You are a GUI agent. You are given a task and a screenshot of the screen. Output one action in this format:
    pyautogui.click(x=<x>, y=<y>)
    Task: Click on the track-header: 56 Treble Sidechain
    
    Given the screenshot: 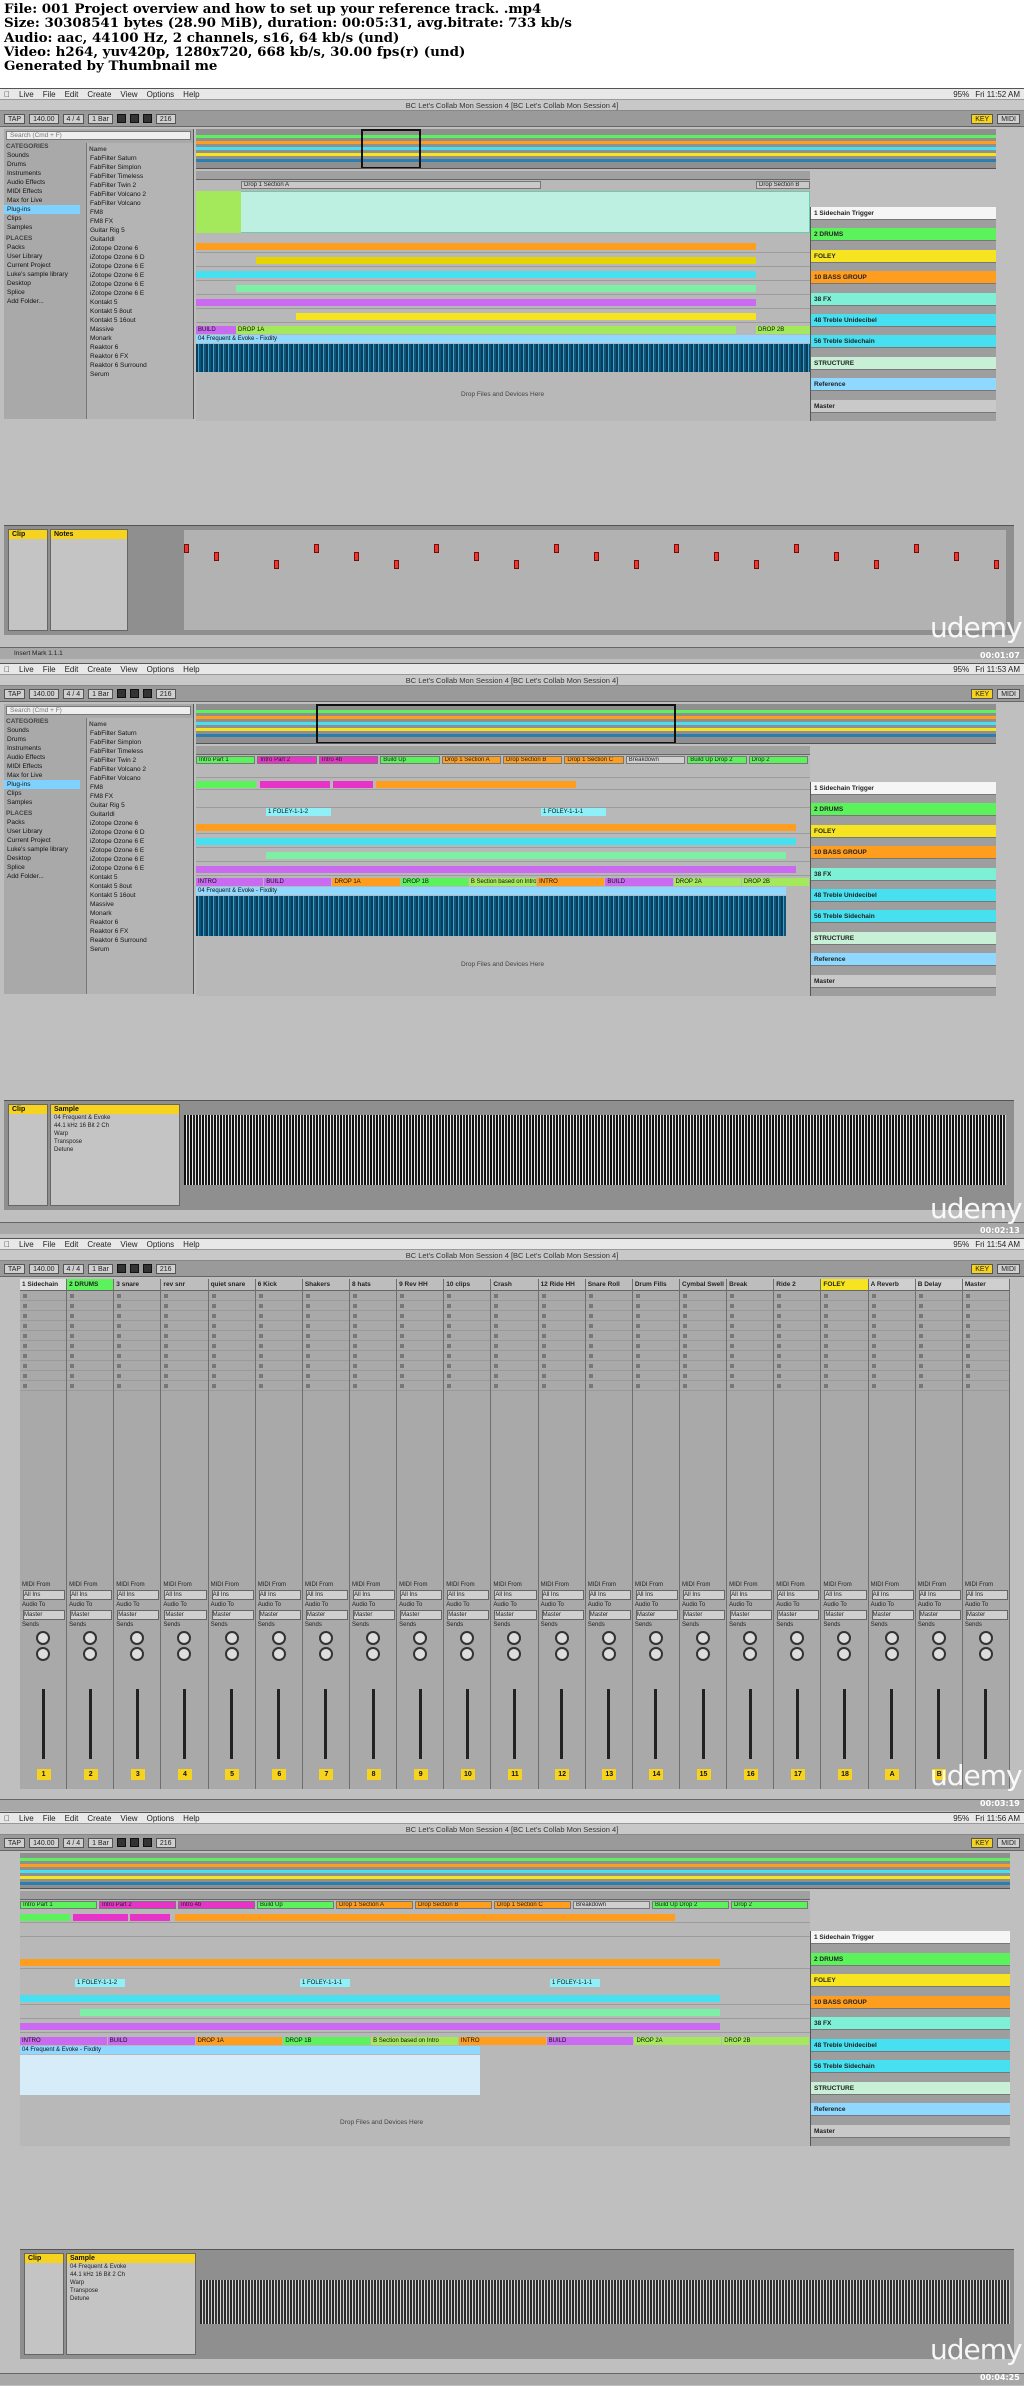 What is the action you would take?
    pyautogui.click(x=910, y=2066)
    